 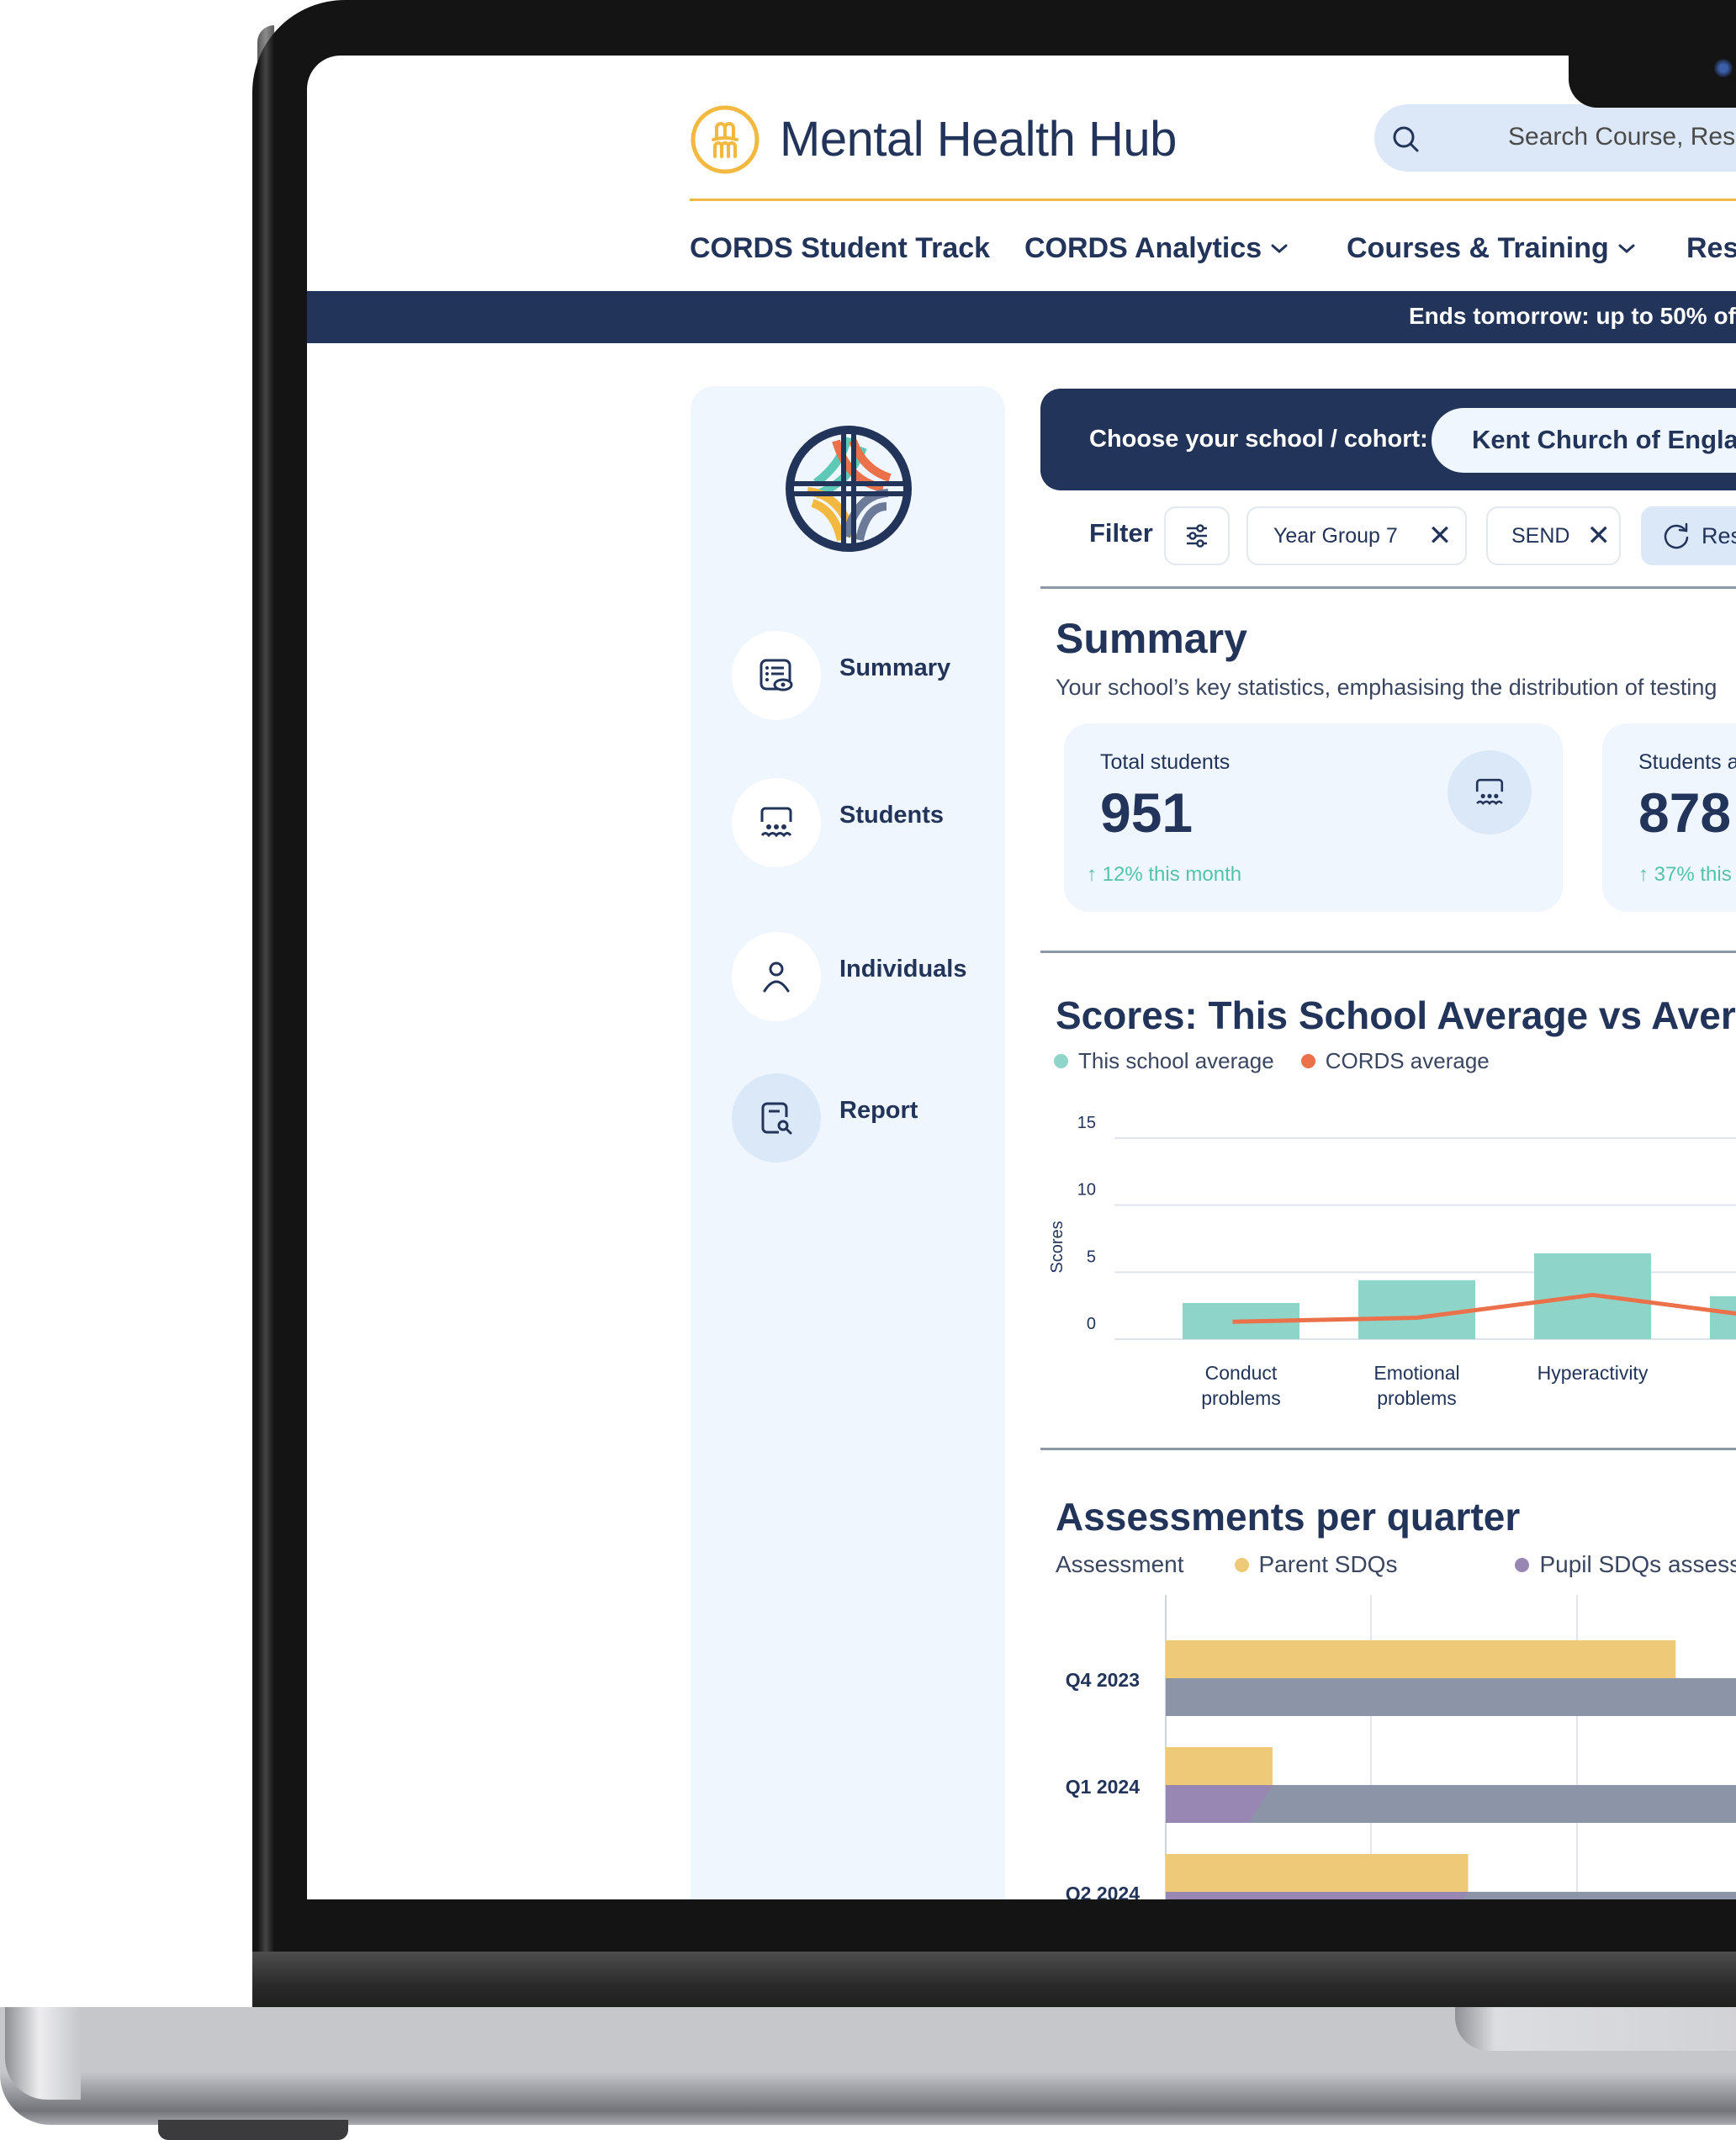 What do you see at coordinates (1637, 1564) in the screenshot?
I see `legend-label: Pupil SDQs assessm` at bounding box center [1637, 1564].